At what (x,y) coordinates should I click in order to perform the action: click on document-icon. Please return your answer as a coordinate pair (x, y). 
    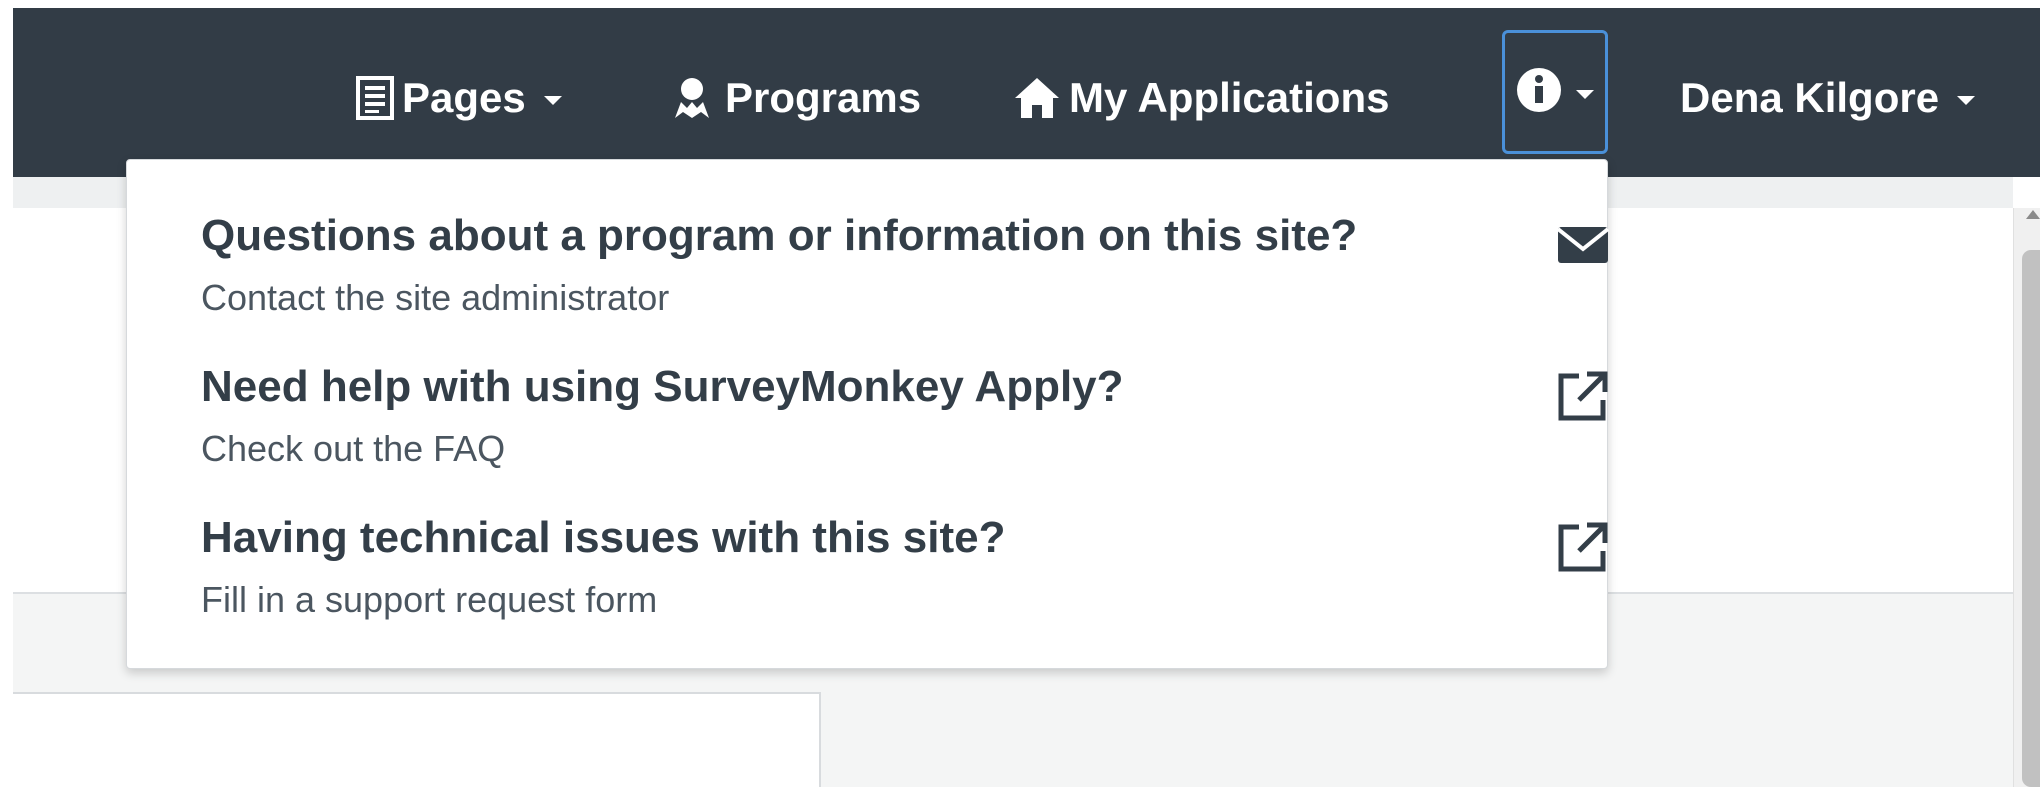
    Looking at the image, I should click on (375, 98).